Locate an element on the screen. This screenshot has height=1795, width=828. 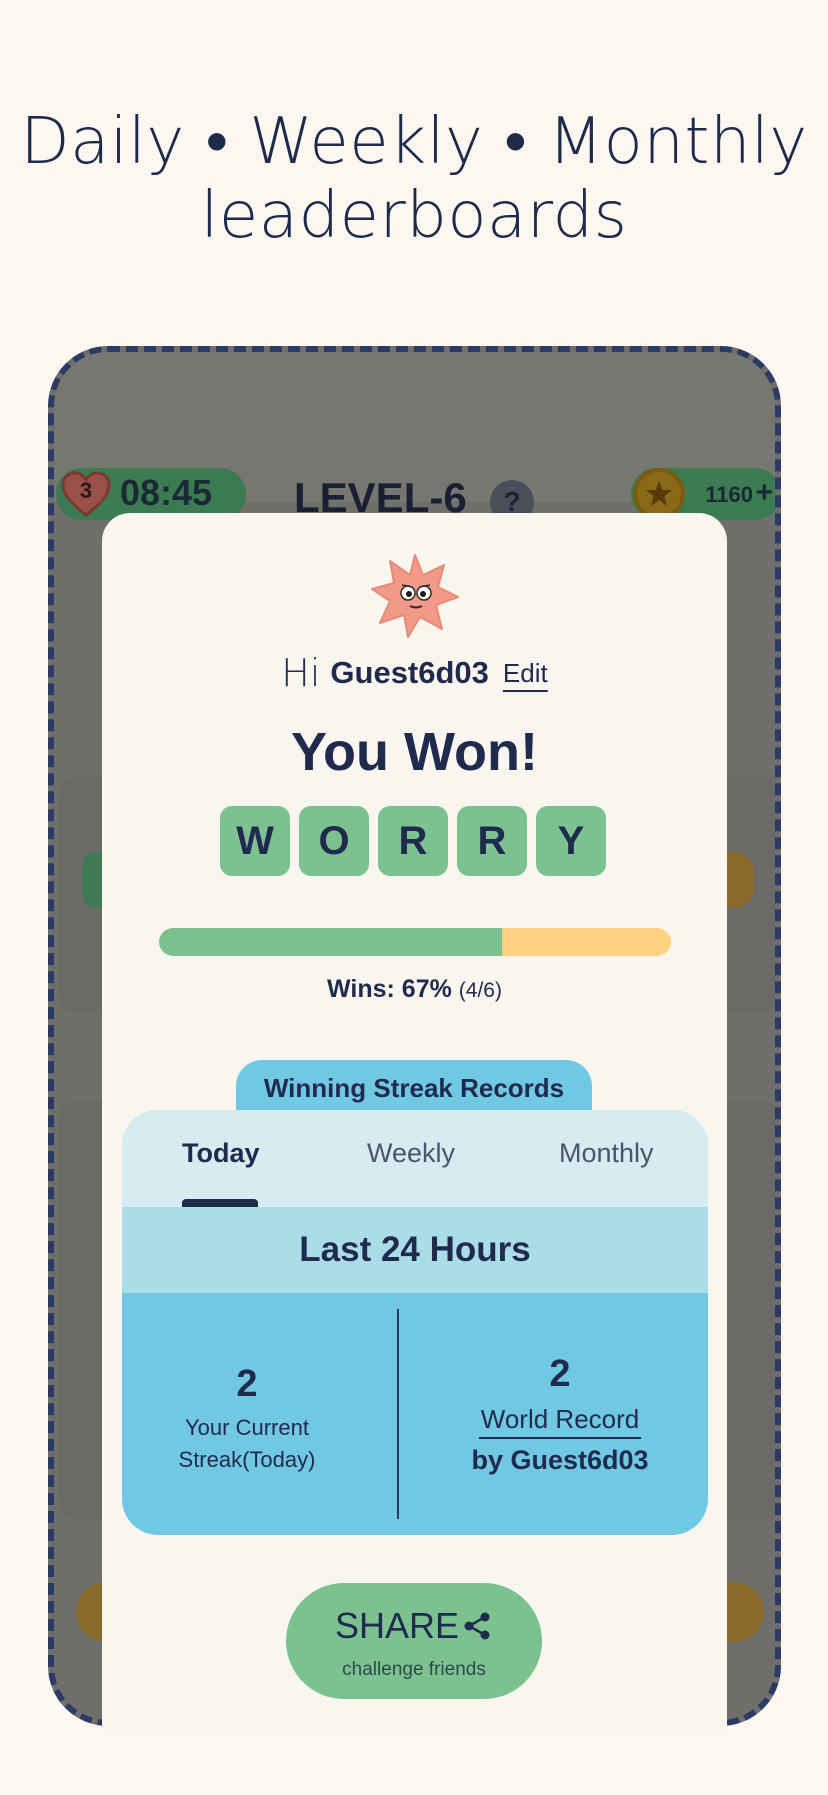
result-title: You Won! is located at coordinates (414, 752).